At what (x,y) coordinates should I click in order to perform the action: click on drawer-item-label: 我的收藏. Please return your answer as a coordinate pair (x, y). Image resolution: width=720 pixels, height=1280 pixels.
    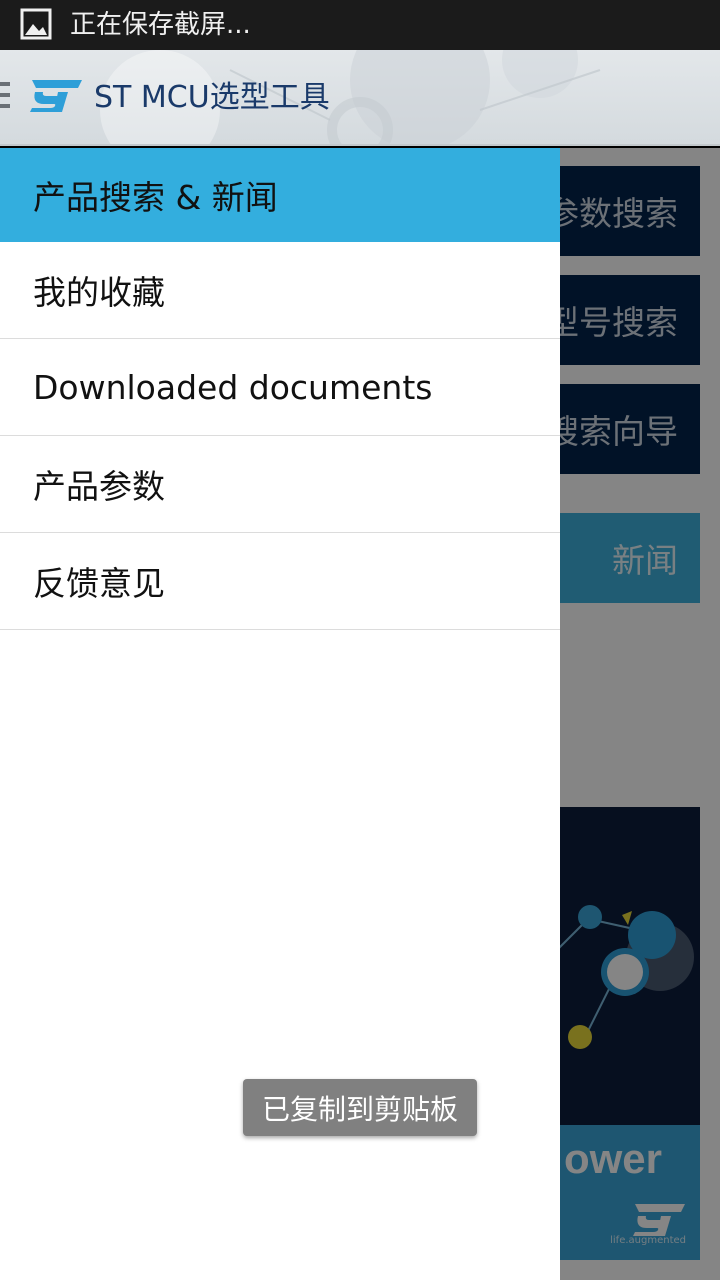
    Looking at the image, I should click on (99, 292).